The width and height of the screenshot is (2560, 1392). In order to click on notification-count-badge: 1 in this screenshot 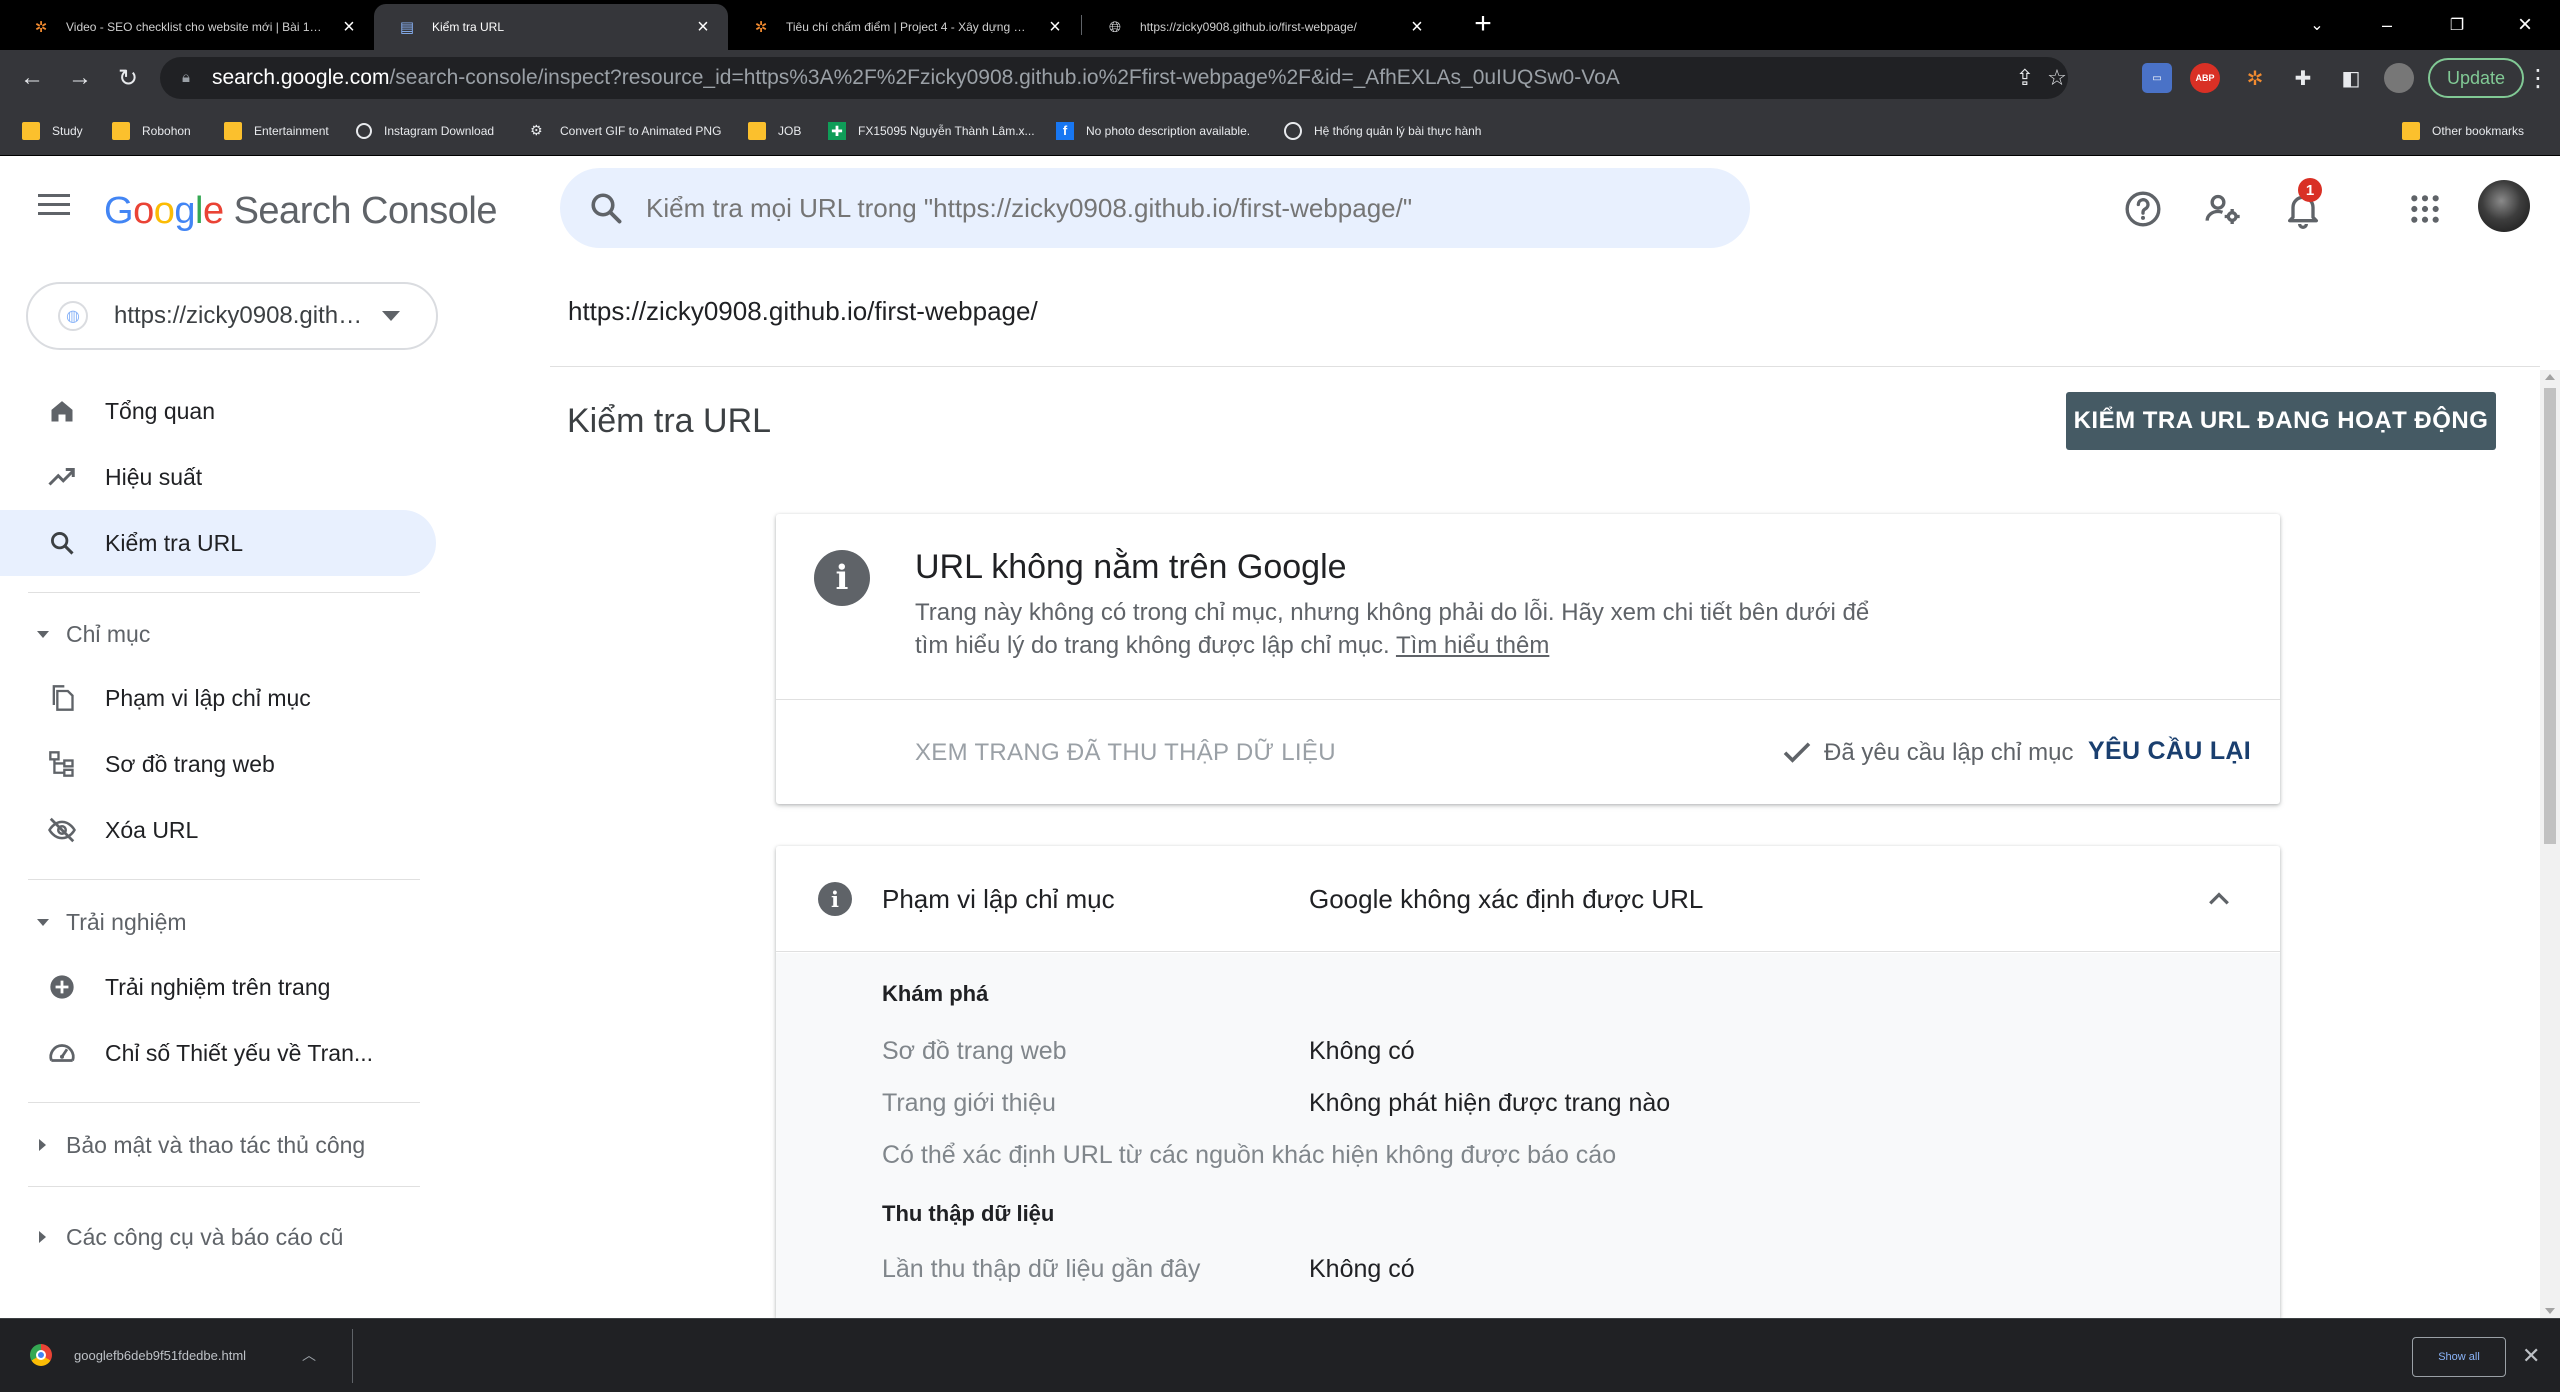, I will do `click(2310, 190)`.